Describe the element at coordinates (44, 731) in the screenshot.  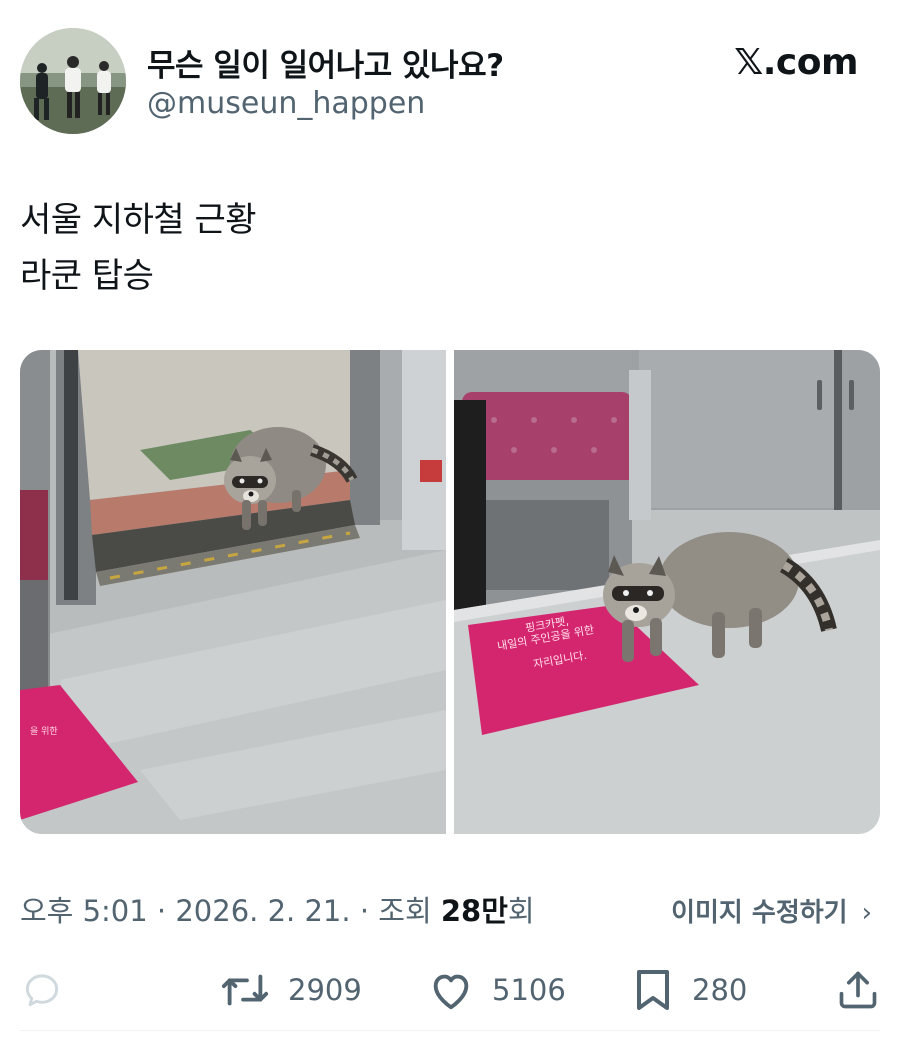
I see `mat-text: 을 위한` at that location.